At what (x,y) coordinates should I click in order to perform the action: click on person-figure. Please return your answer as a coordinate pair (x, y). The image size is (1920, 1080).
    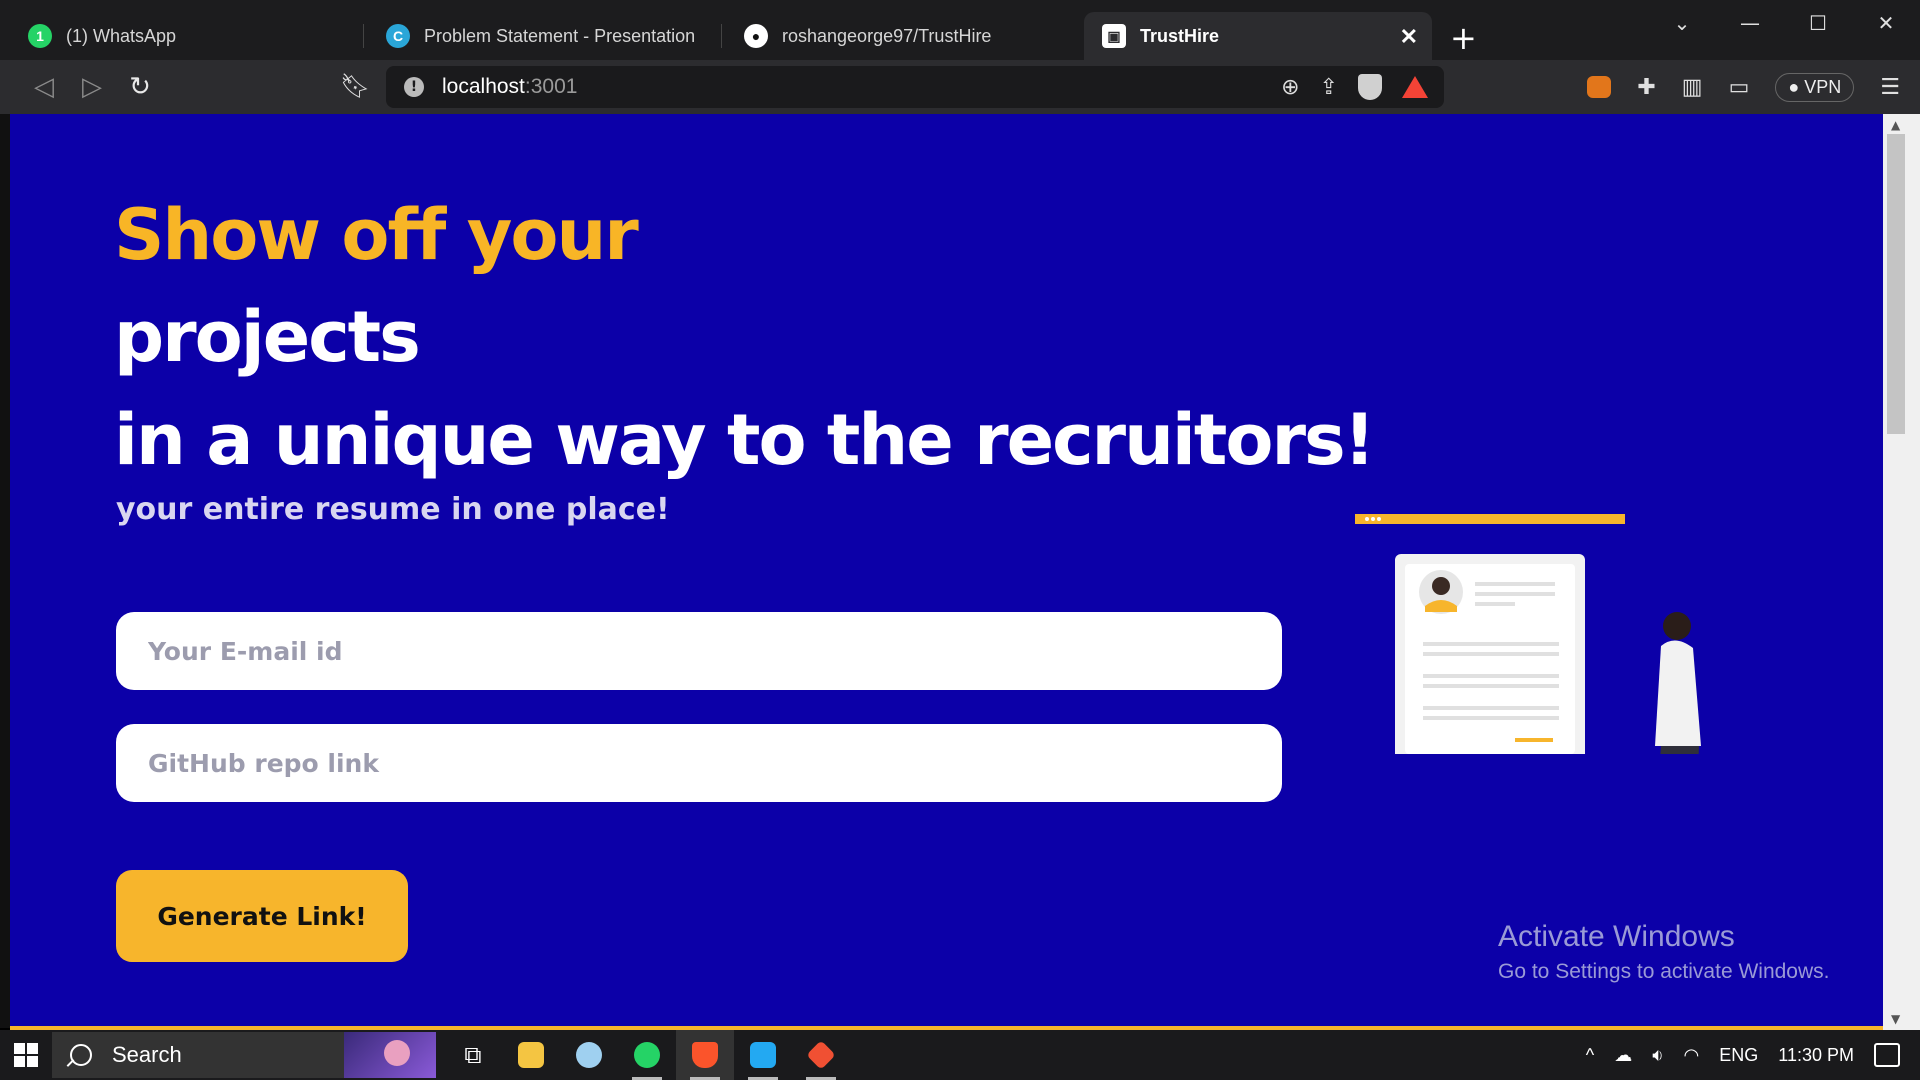
    Looking at the image, I should click on (1678, 683).